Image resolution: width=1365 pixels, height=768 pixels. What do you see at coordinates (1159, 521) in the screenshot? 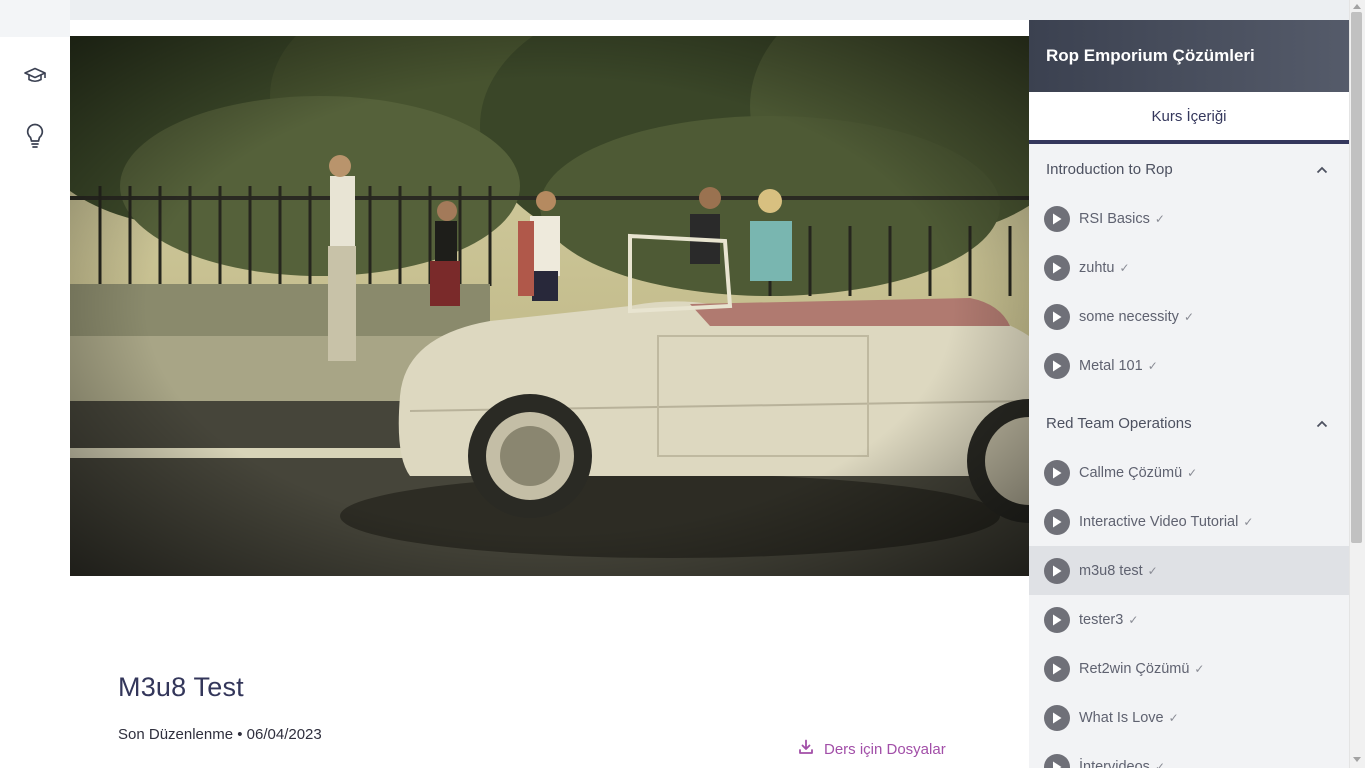
I see `lesson-label: Interactive Video Tutorial` at bounding box center [1159, 521].